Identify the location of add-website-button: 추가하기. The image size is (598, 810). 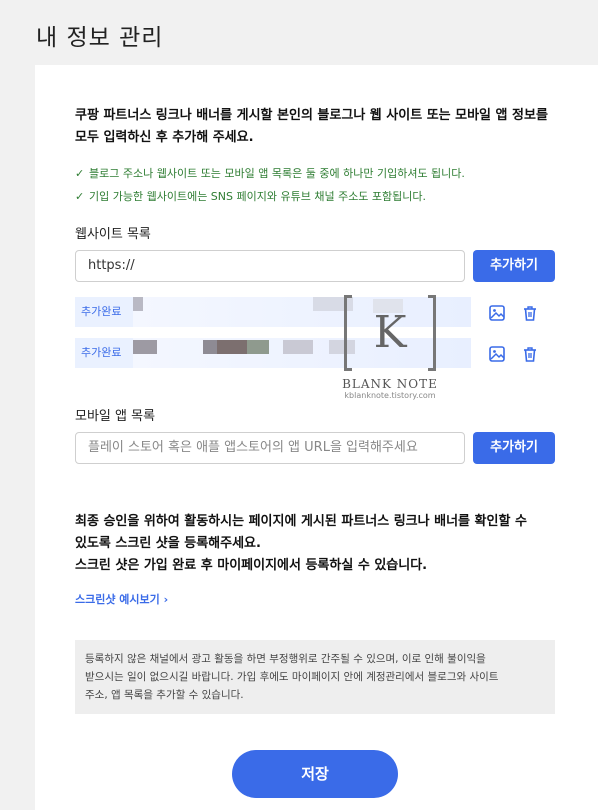
(514, 266).